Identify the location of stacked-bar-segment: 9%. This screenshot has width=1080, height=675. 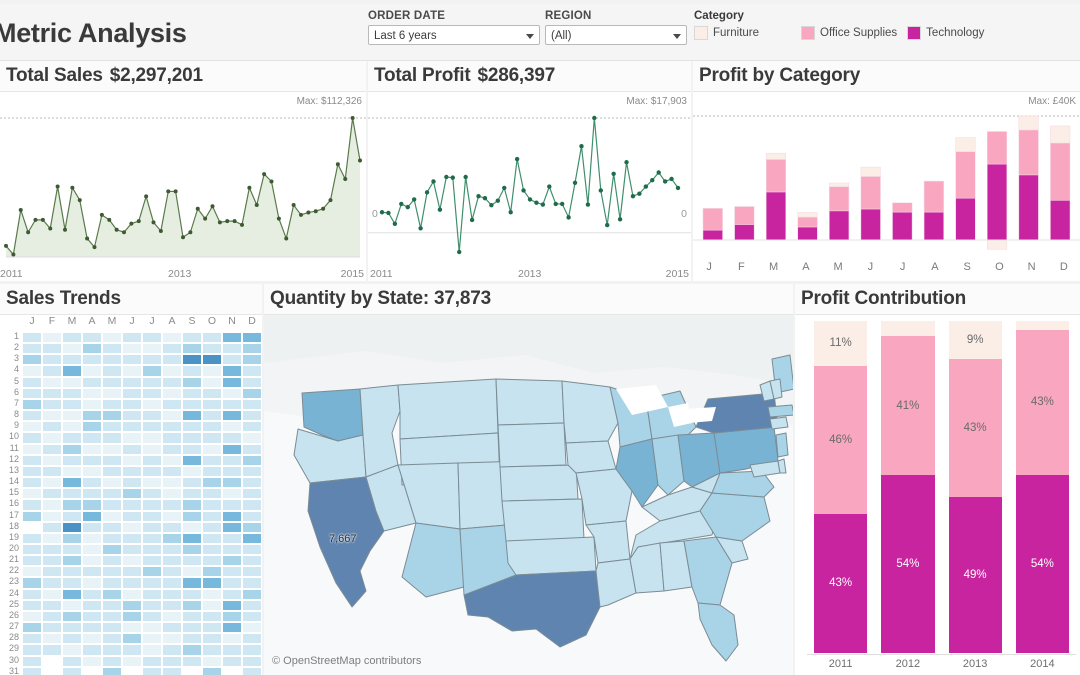
(975, 340).